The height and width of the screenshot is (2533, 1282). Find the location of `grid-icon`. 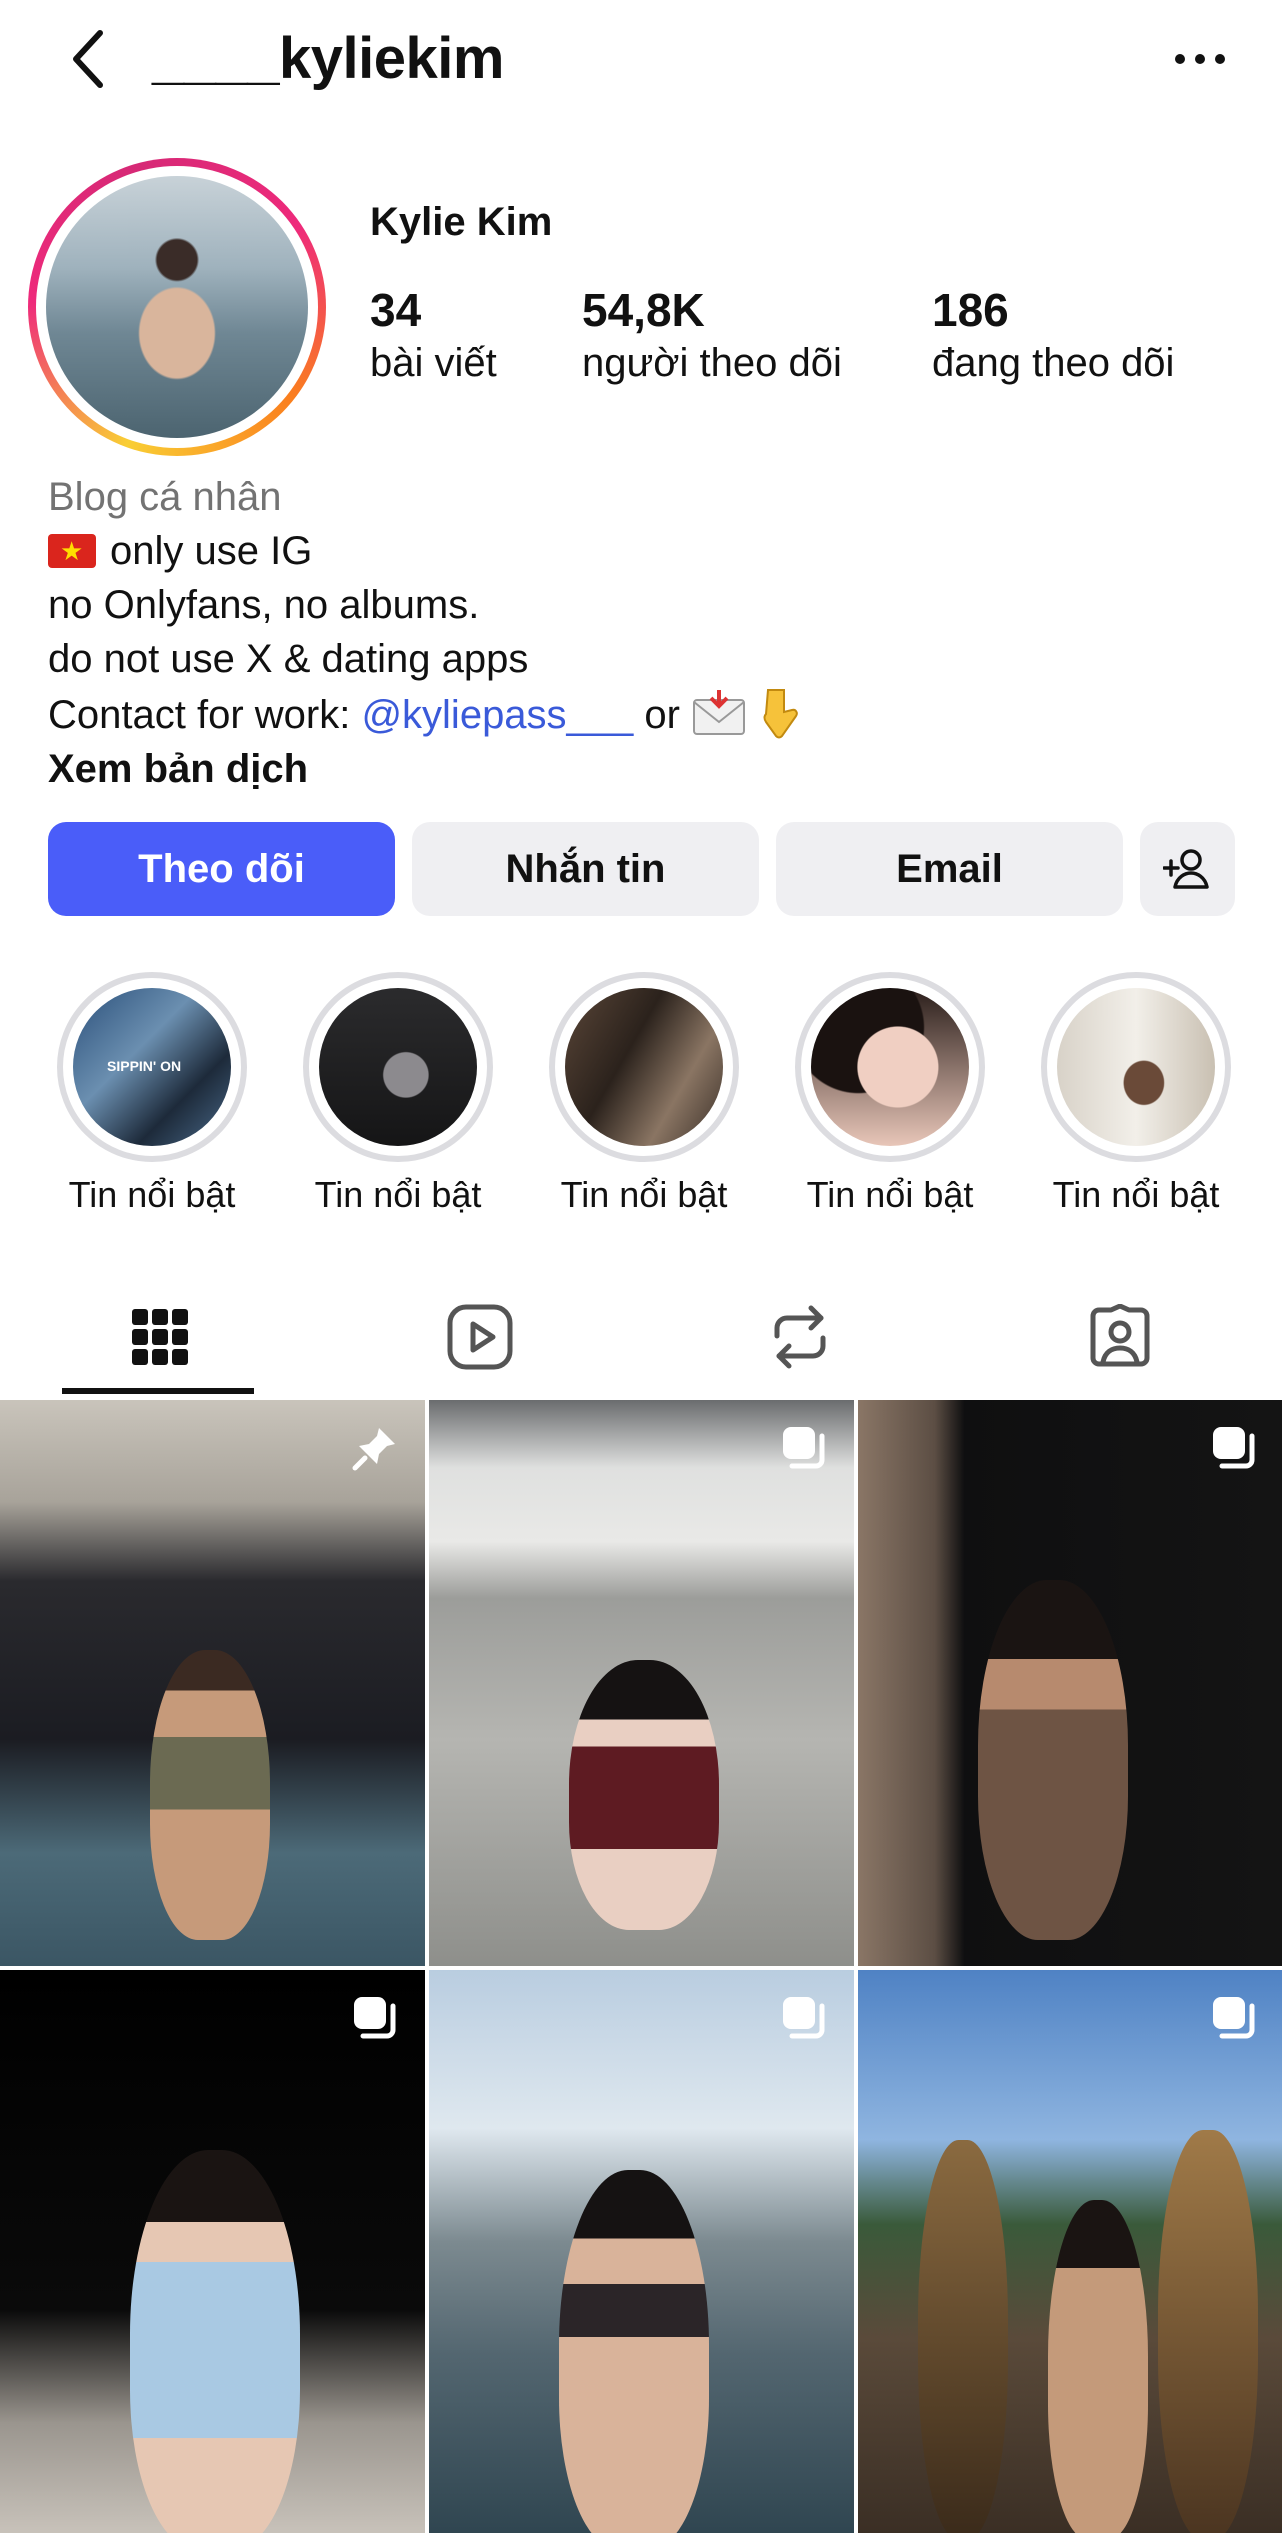

grid-icon is located at coordinates (160, 1337).